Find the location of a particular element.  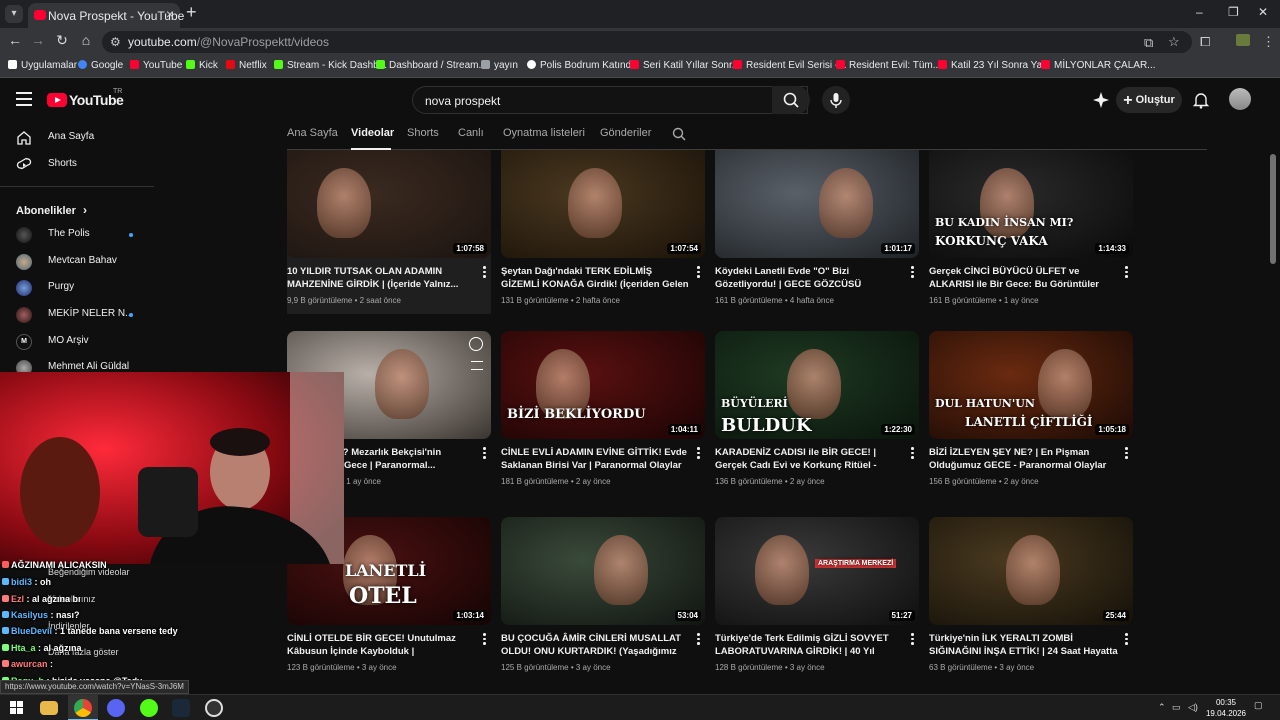

extensions-icon: ⧠ is located at coordinates (1205, 42).